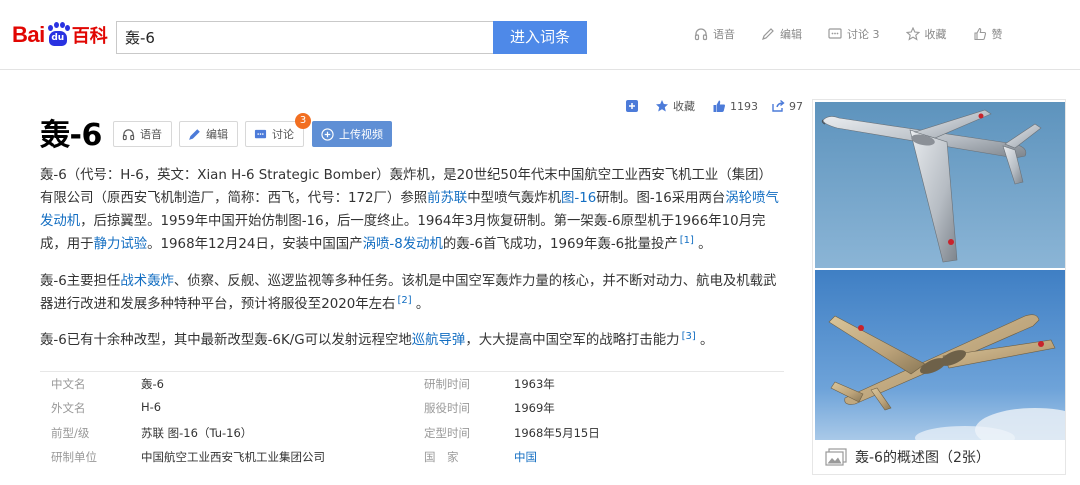 This screenshot has width=1080, height=485. Describe the element at coordinates (863, 34) in the screenshot. I see `top-discuss-label: 讨论 3` at that location.